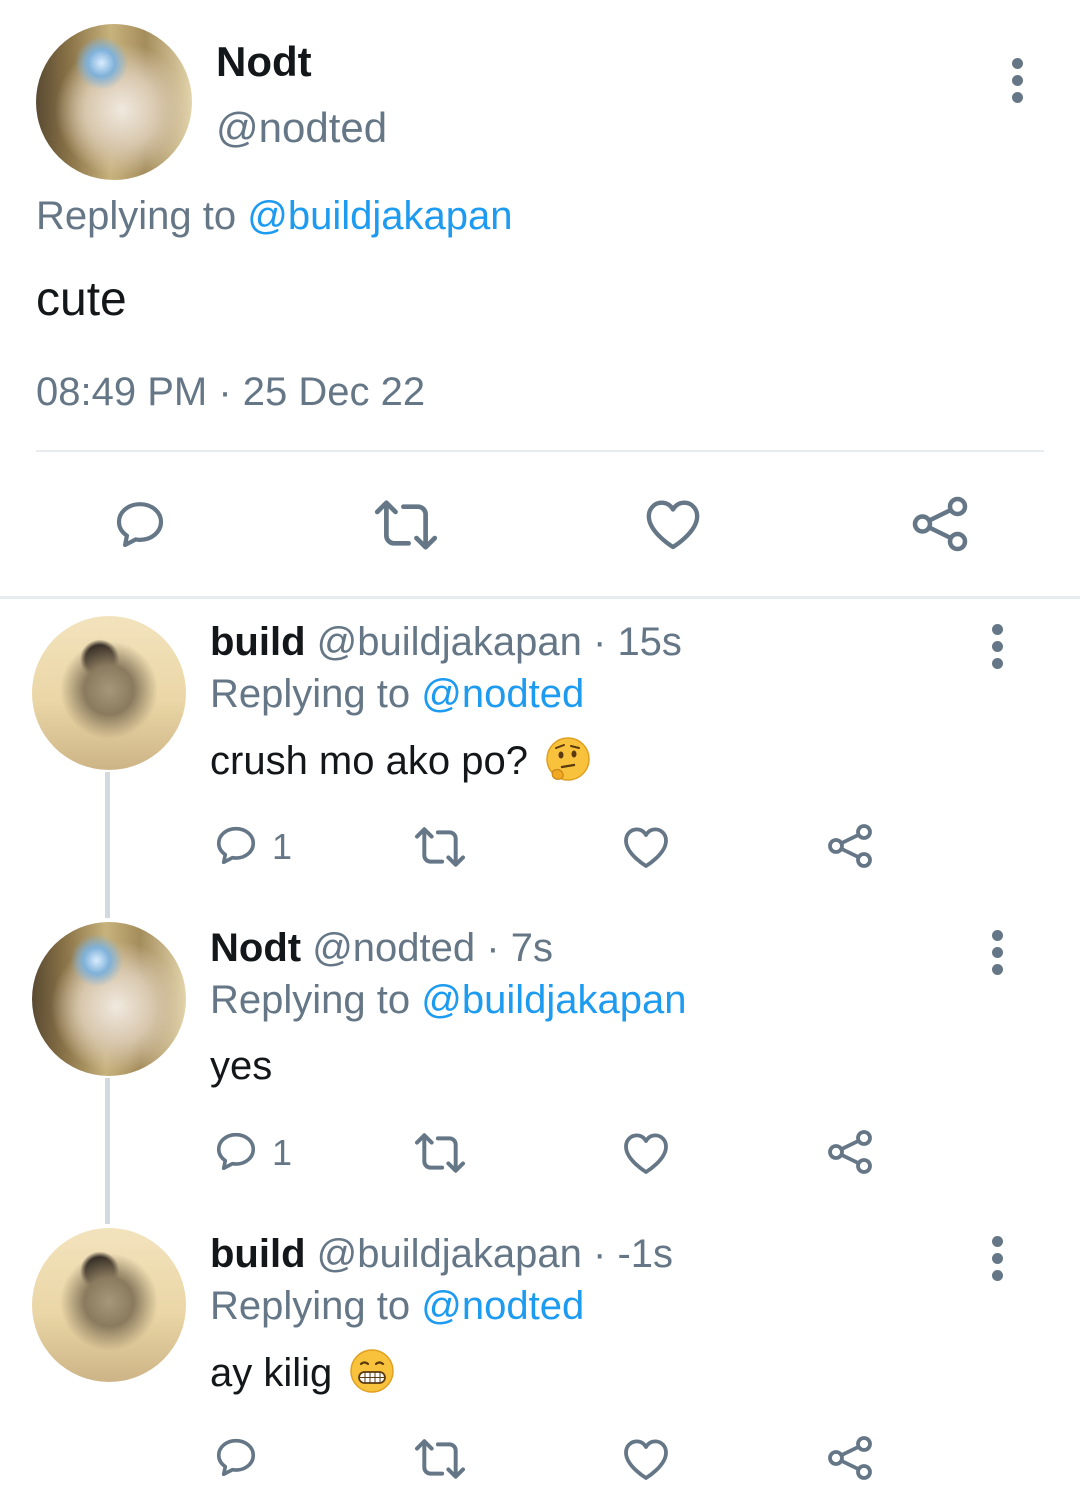 This screenshot has width=1080, height=1509. What do you see at coordinates (495, 1254) in the screenshot?
I see `author-meta: @buildjakapan · -1s` at bounding box center [495, 1254].